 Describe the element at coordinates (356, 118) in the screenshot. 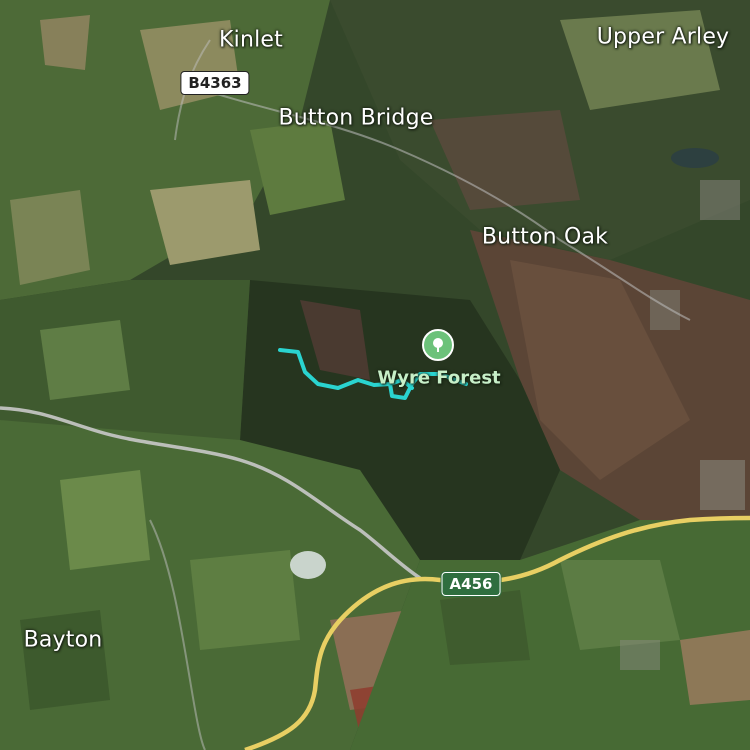

I see `place-label-button-bridge: Button Bridge` at that location.